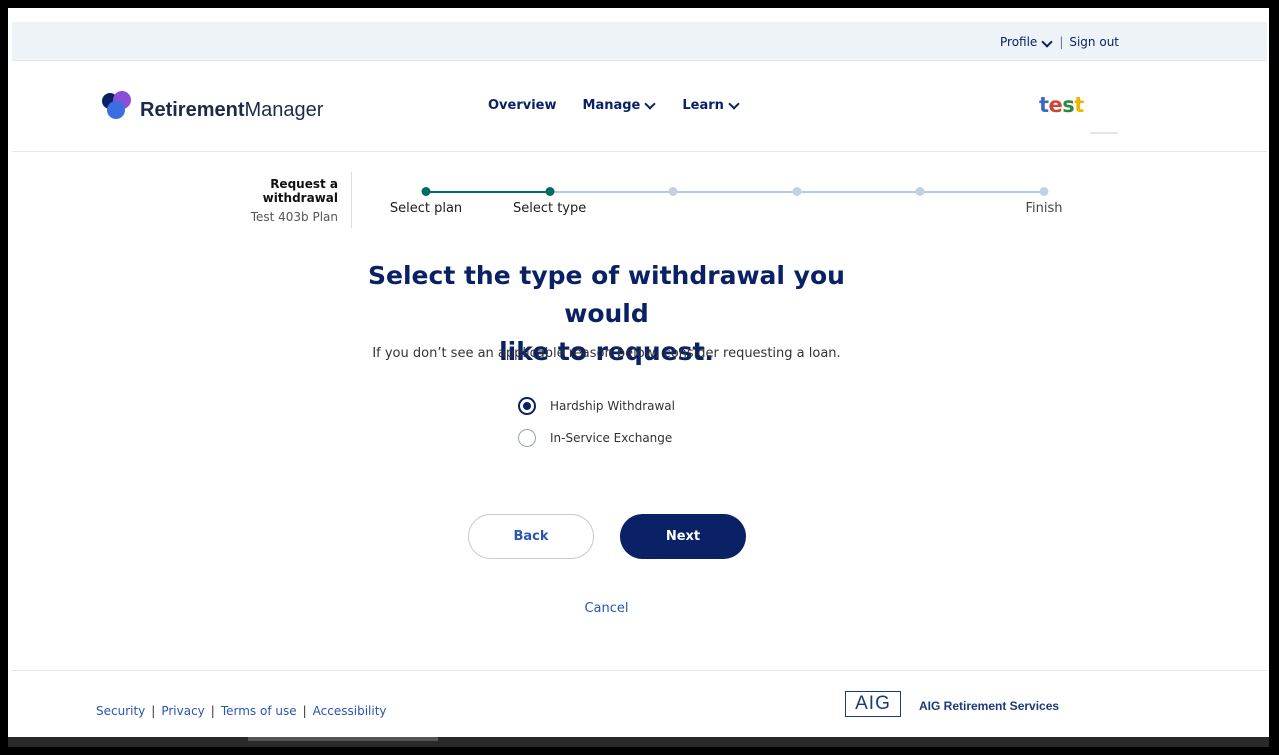 The height and width of the screenshot is (755, 1279). What do you see at coordinates (606, 608) in the screenshot?
I see `cancel-link: Cancel` at bounding box center [606, 608].